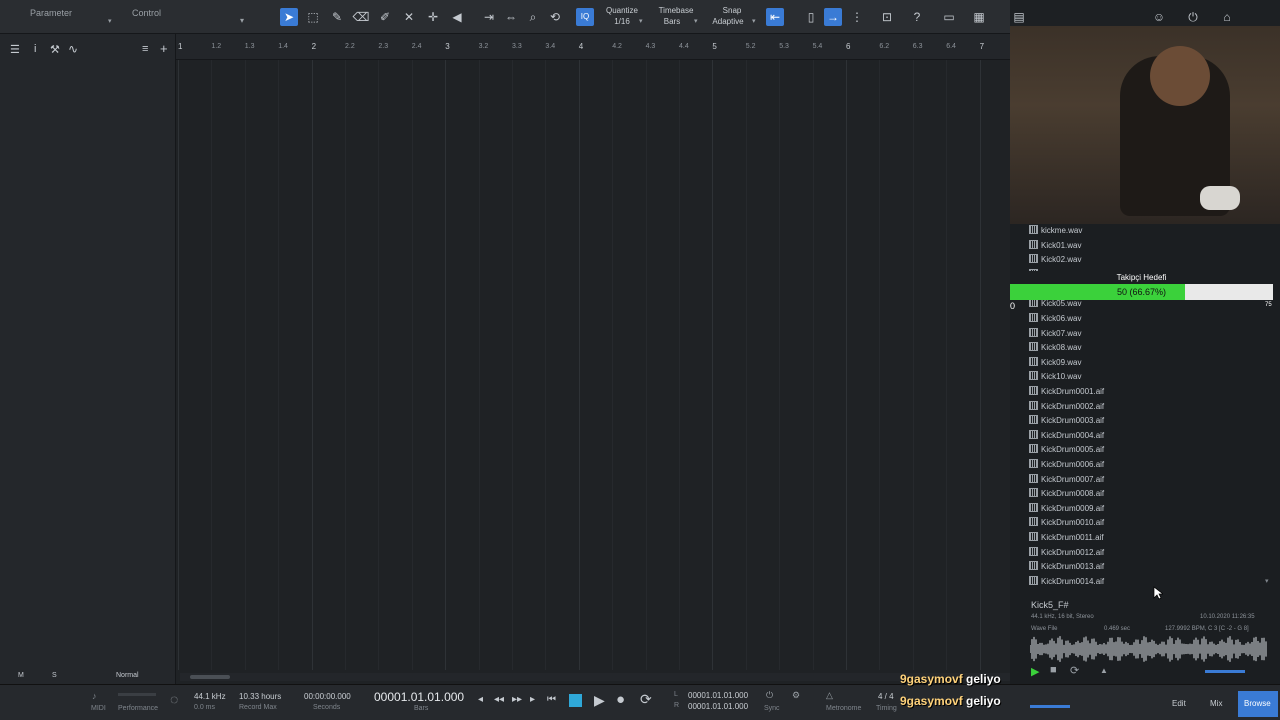 The width and height of the screenshot is (1280, 720). What do you see at coordinates (1055, 363) in the screenshot?
I see `file-list-item: Kick09.wav` at bounding box center [1055, 363].